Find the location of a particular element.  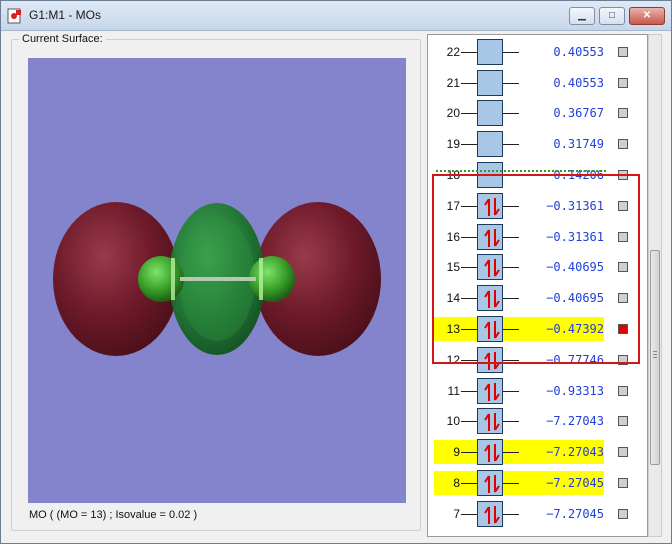

mo-number: 9 is located at coordinates (456, 452).